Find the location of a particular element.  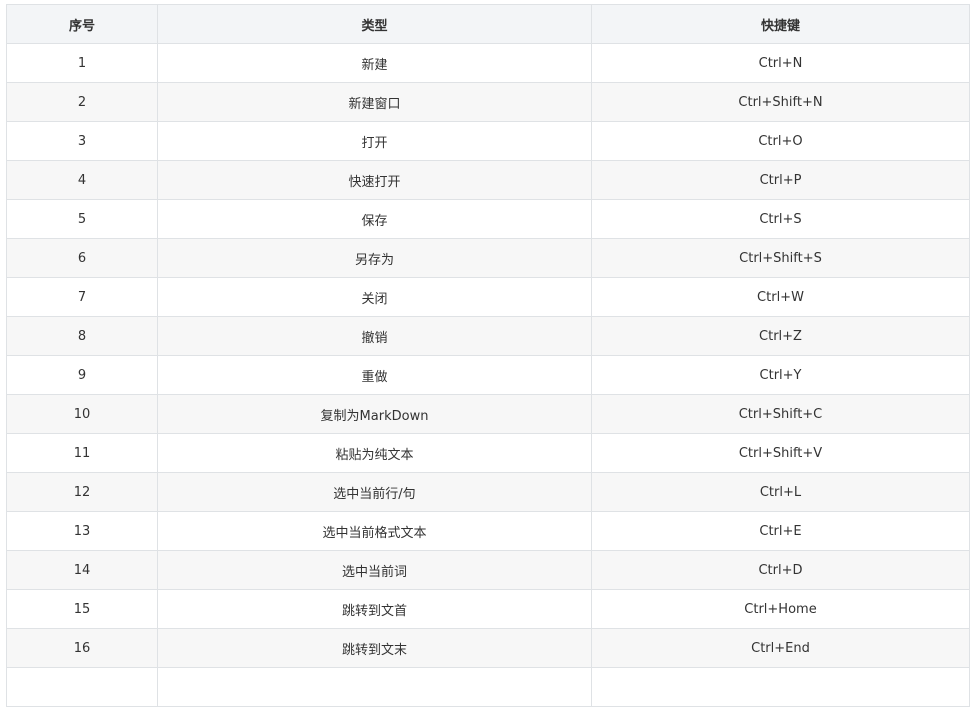

cell-index: 10 is located at coordinates (82, 414).